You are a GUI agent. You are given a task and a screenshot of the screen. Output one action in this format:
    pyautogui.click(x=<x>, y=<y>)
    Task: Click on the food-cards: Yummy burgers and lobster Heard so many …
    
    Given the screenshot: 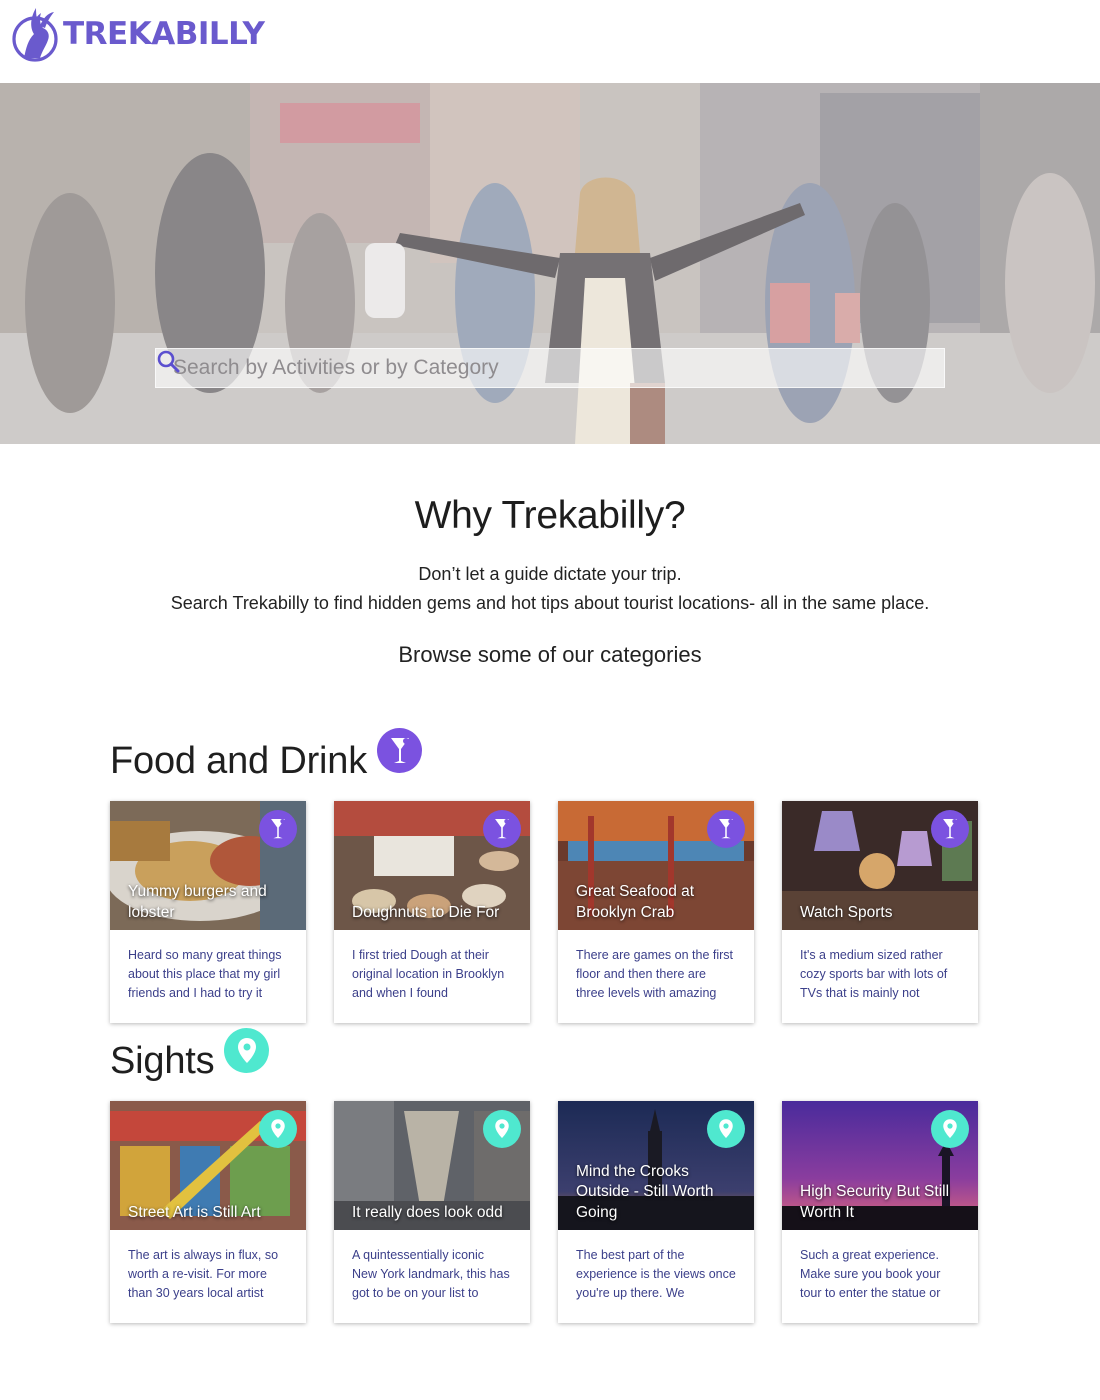 What is the action you would take?
    pyautogui.click(x=544, y=912)
    